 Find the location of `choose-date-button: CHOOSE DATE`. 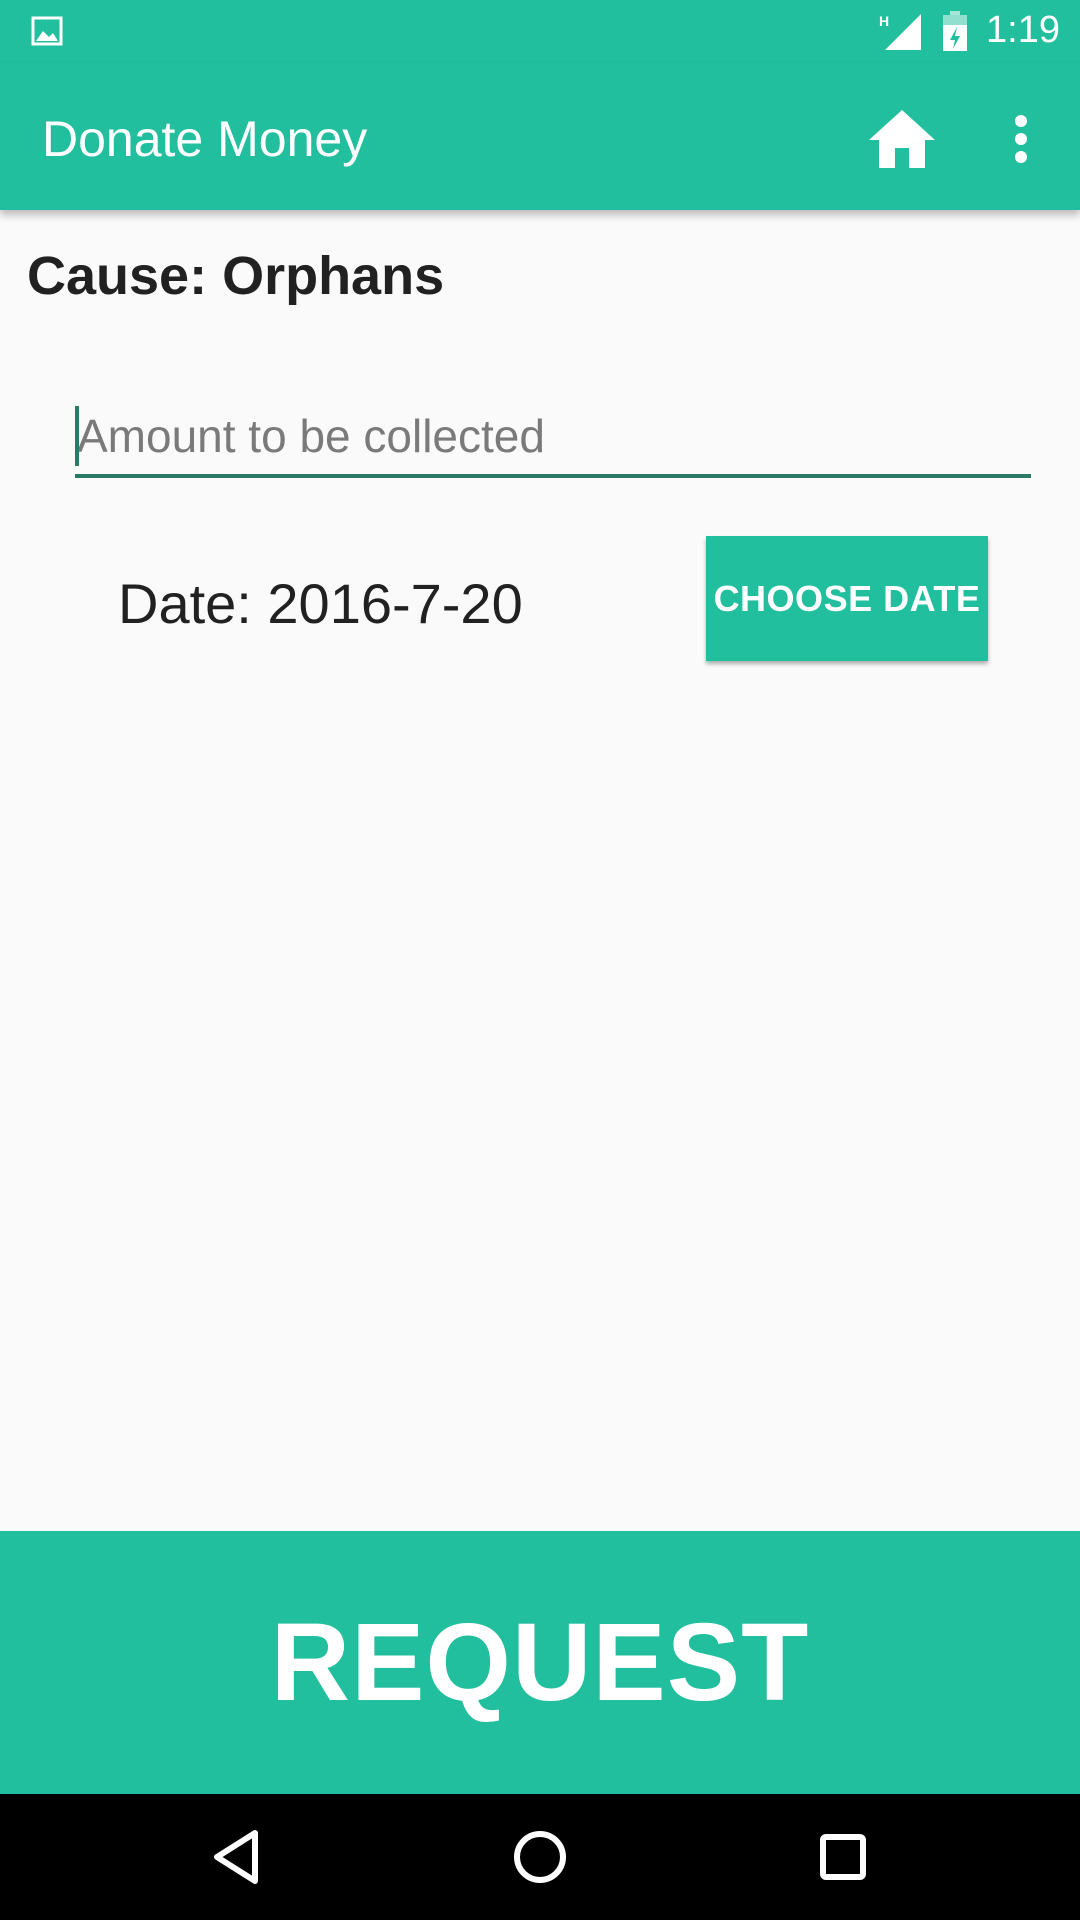

choose-date-button: CHOOSE DATE is located at coordinates (847, 598).